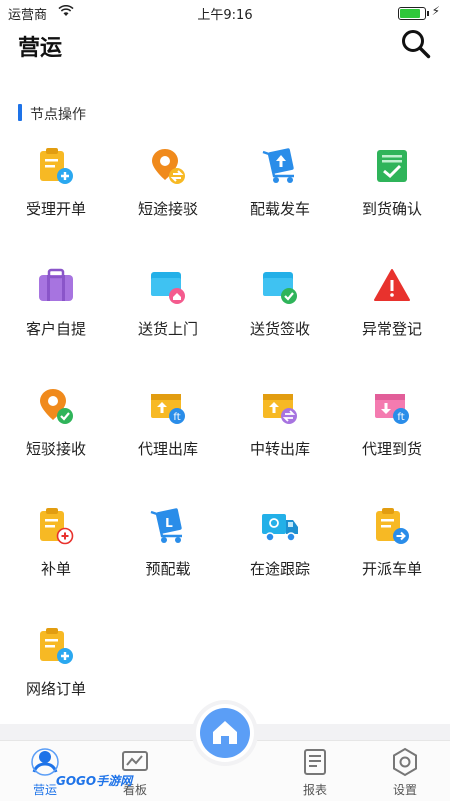  What do you see at coordinates (279, 209) in the screenshot?
I see `grid-item-label: 配载发车` at bounding box center [279, 209].